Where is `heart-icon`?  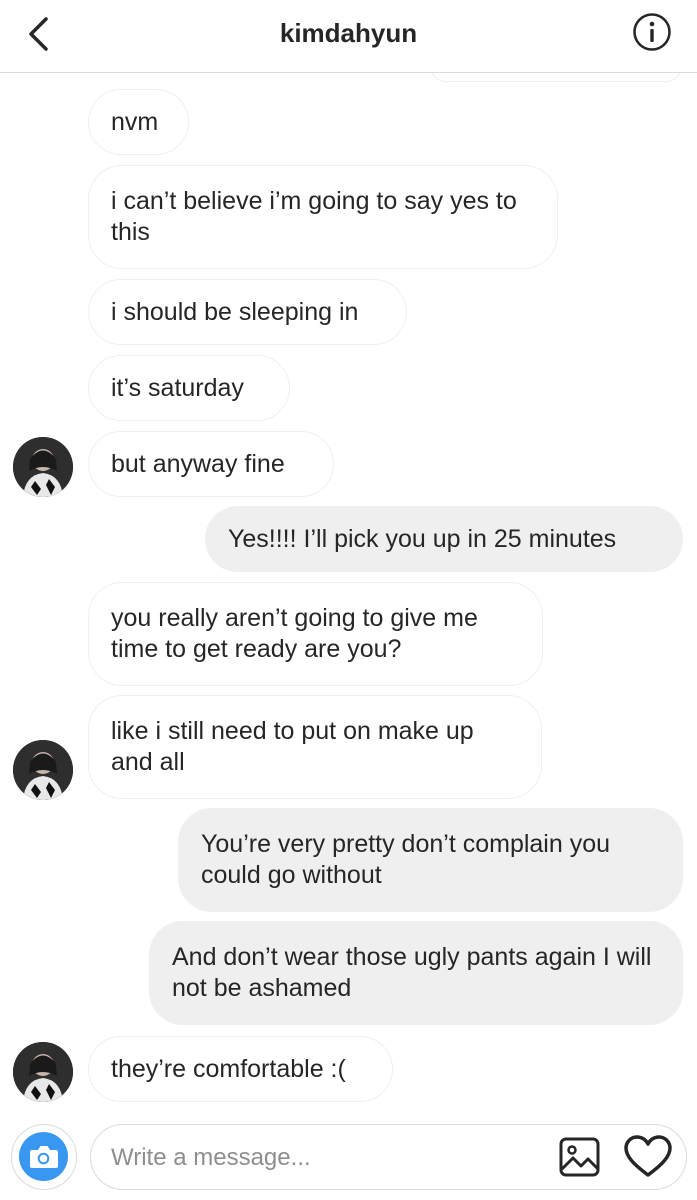
heart-icon is located at coordinates (648, 1156).